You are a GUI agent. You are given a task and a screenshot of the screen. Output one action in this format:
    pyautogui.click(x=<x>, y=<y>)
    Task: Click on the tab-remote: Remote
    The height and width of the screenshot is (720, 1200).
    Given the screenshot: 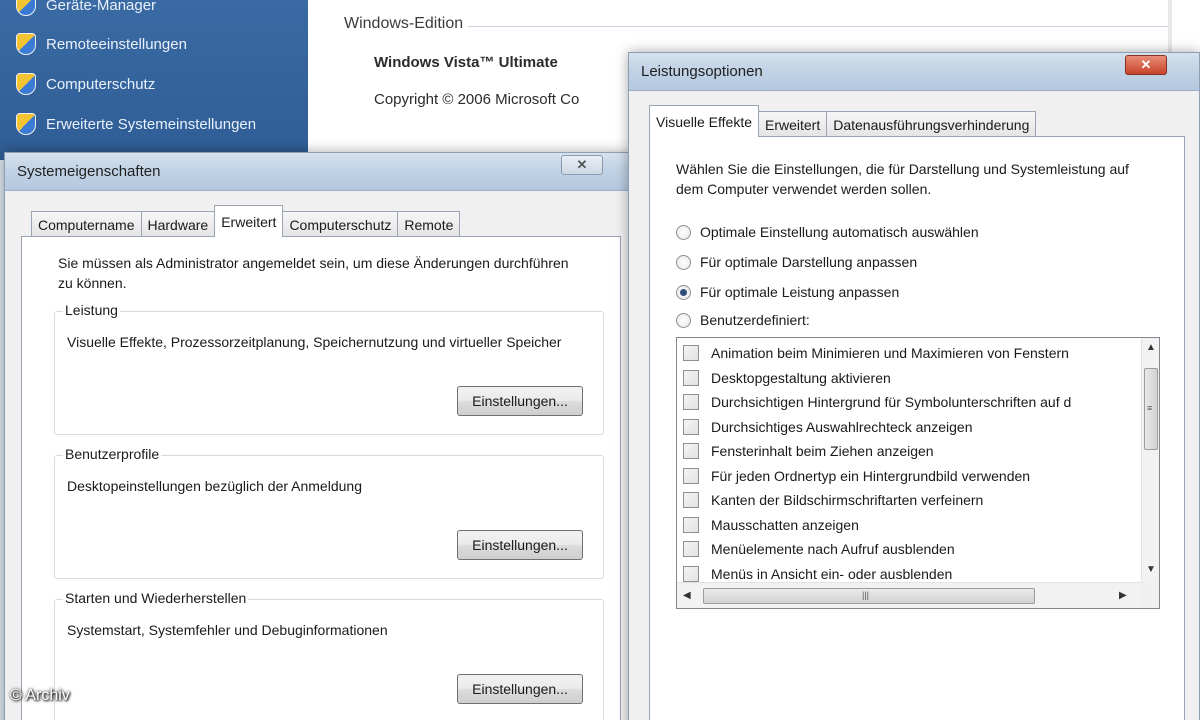 What is the action you would take?
    pyautogui.click(x=429, y=224)
    